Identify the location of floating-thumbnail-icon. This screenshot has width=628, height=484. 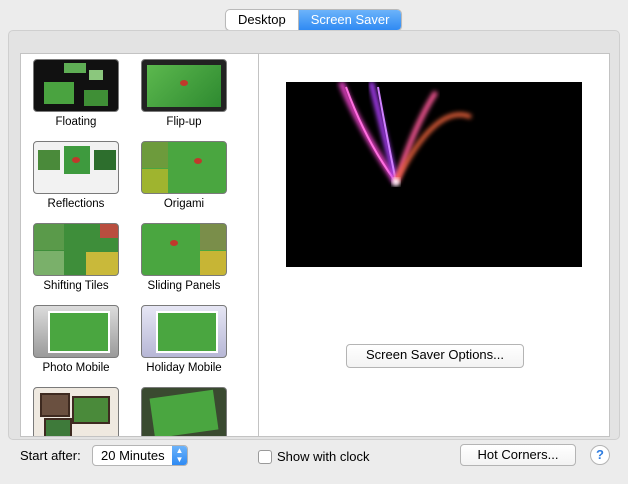
(76, 85).